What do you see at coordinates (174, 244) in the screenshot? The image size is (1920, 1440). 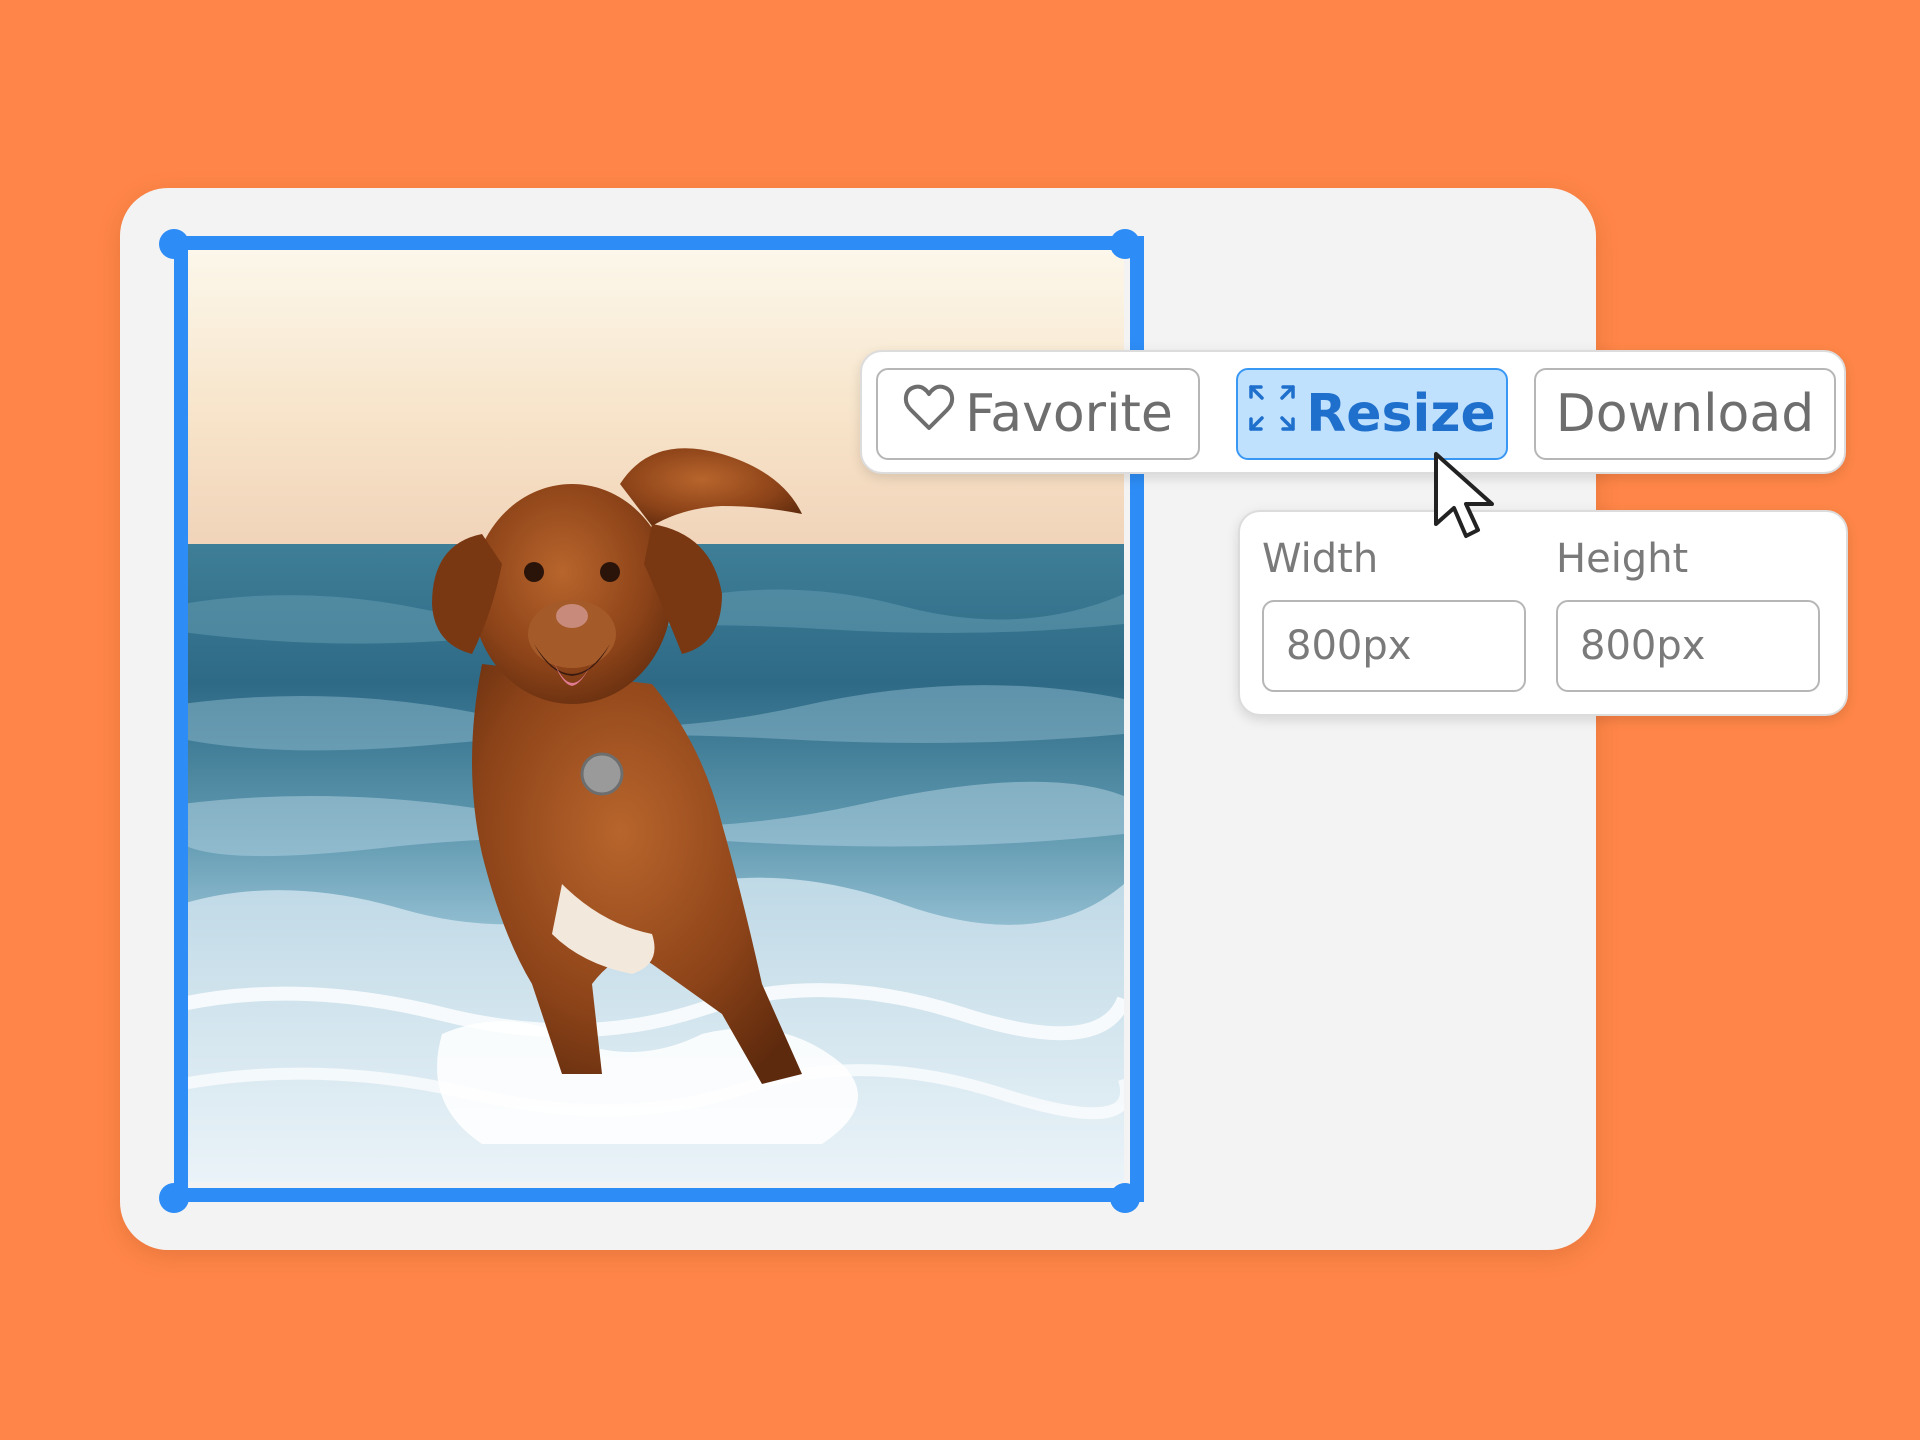 I see `resize-handle-top-left` at bounding box center [174, 244].